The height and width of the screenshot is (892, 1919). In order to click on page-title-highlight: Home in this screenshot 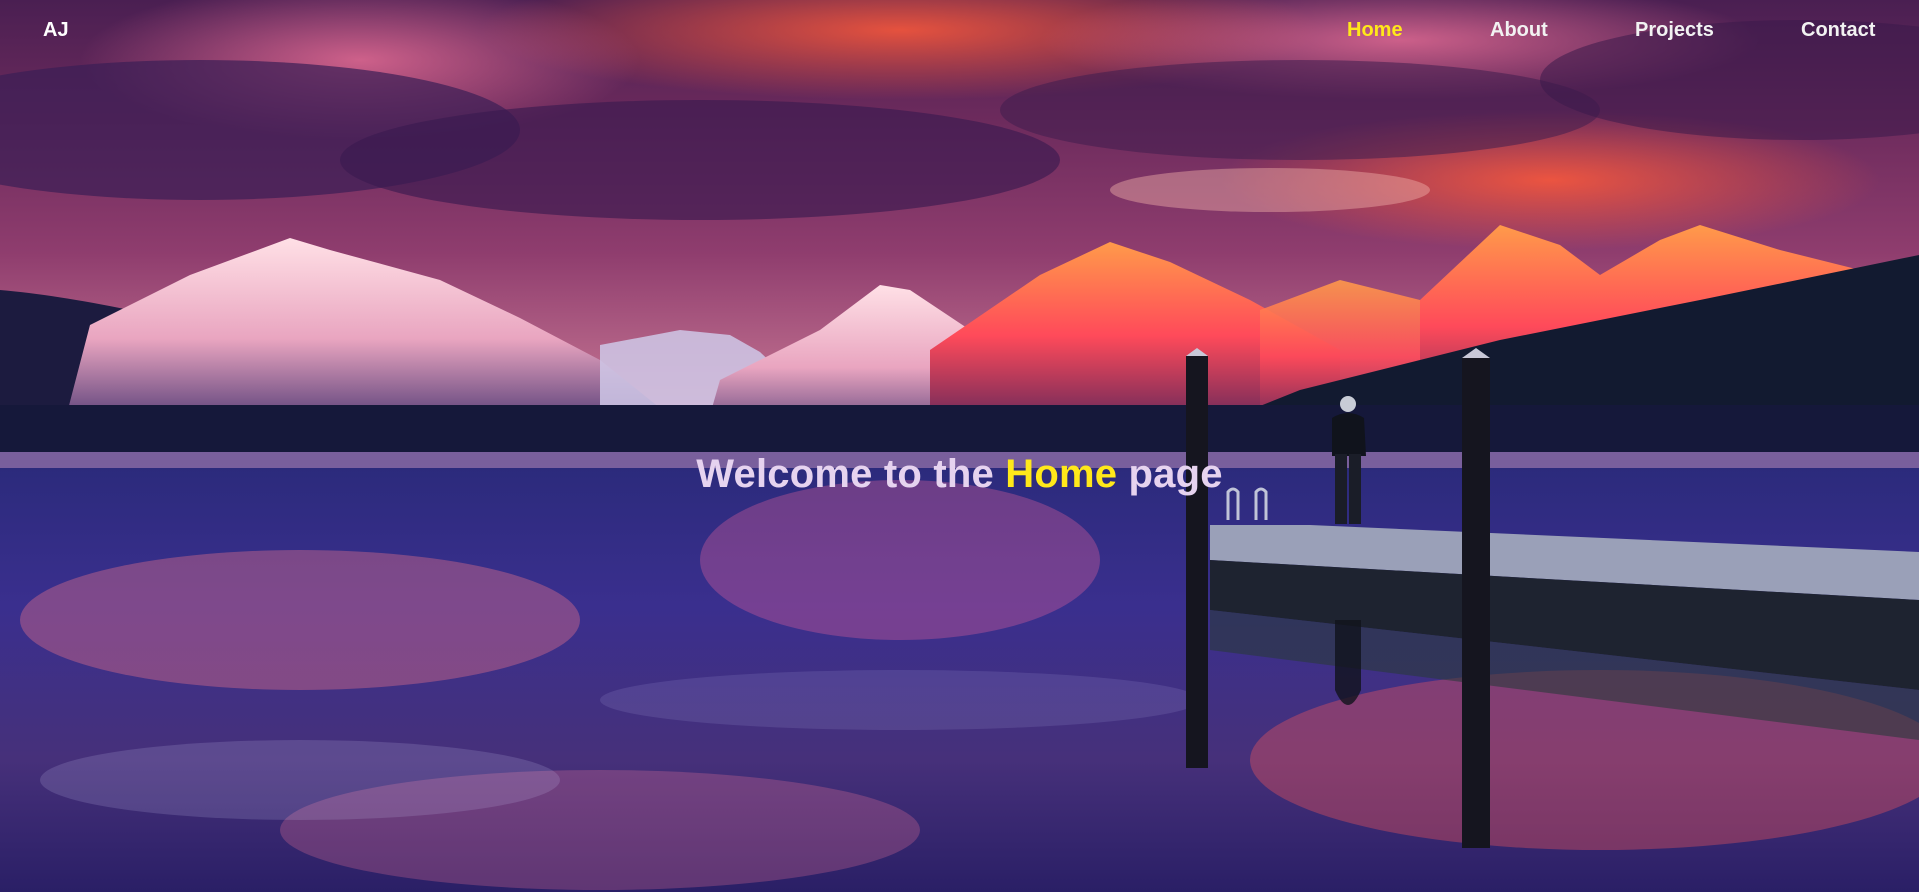, I will do `click(1061, 474)`.